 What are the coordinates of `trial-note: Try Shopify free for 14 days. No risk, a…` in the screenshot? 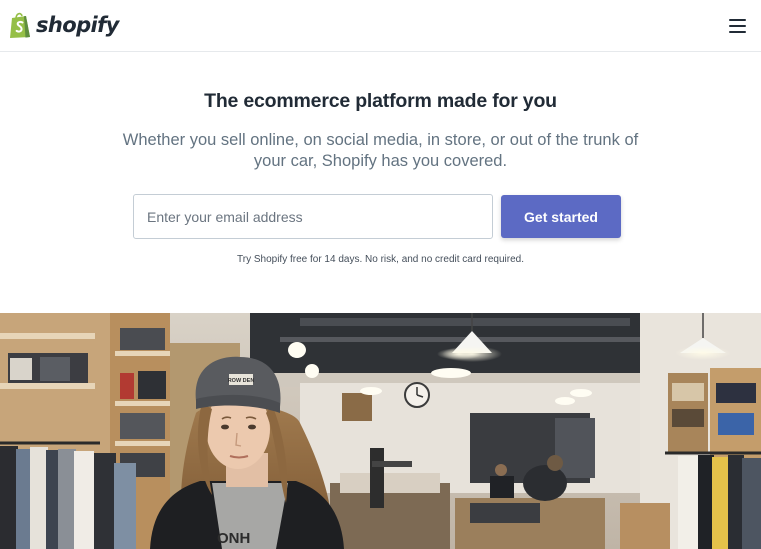 It's located at (380, 259).